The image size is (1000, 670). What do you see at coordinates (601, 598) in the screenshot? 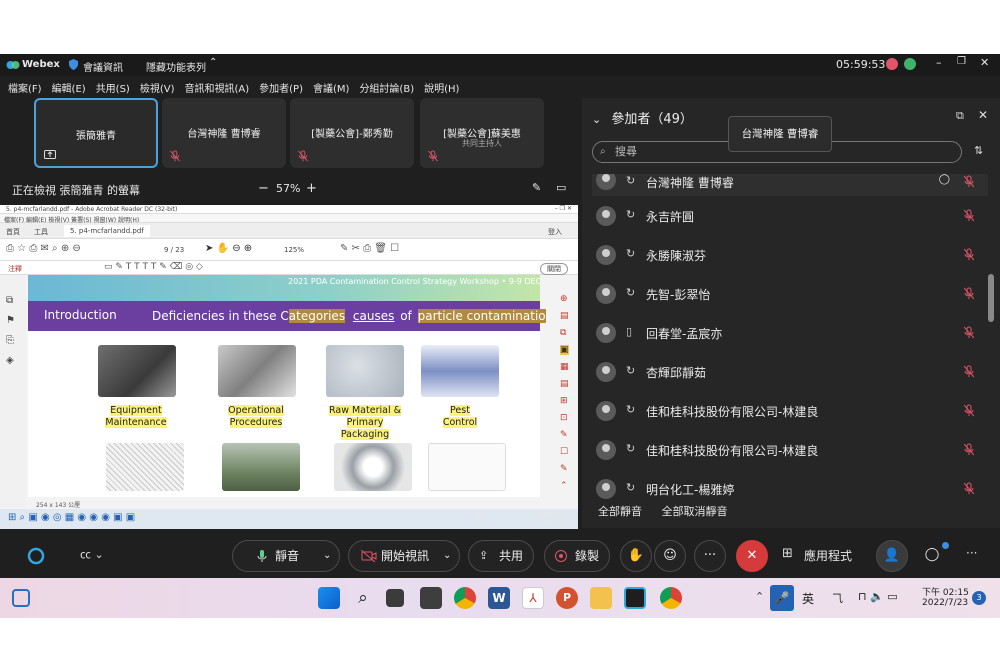
I see `file-explorer-icon` at bounding box center [601, 598].